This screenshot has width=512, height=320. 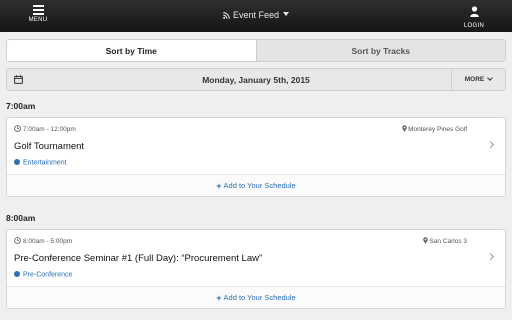 What do you see at coordinates (474, 26) in the screenshot?
I see `login-label: LOGIN` at bounding box center [474, 26].